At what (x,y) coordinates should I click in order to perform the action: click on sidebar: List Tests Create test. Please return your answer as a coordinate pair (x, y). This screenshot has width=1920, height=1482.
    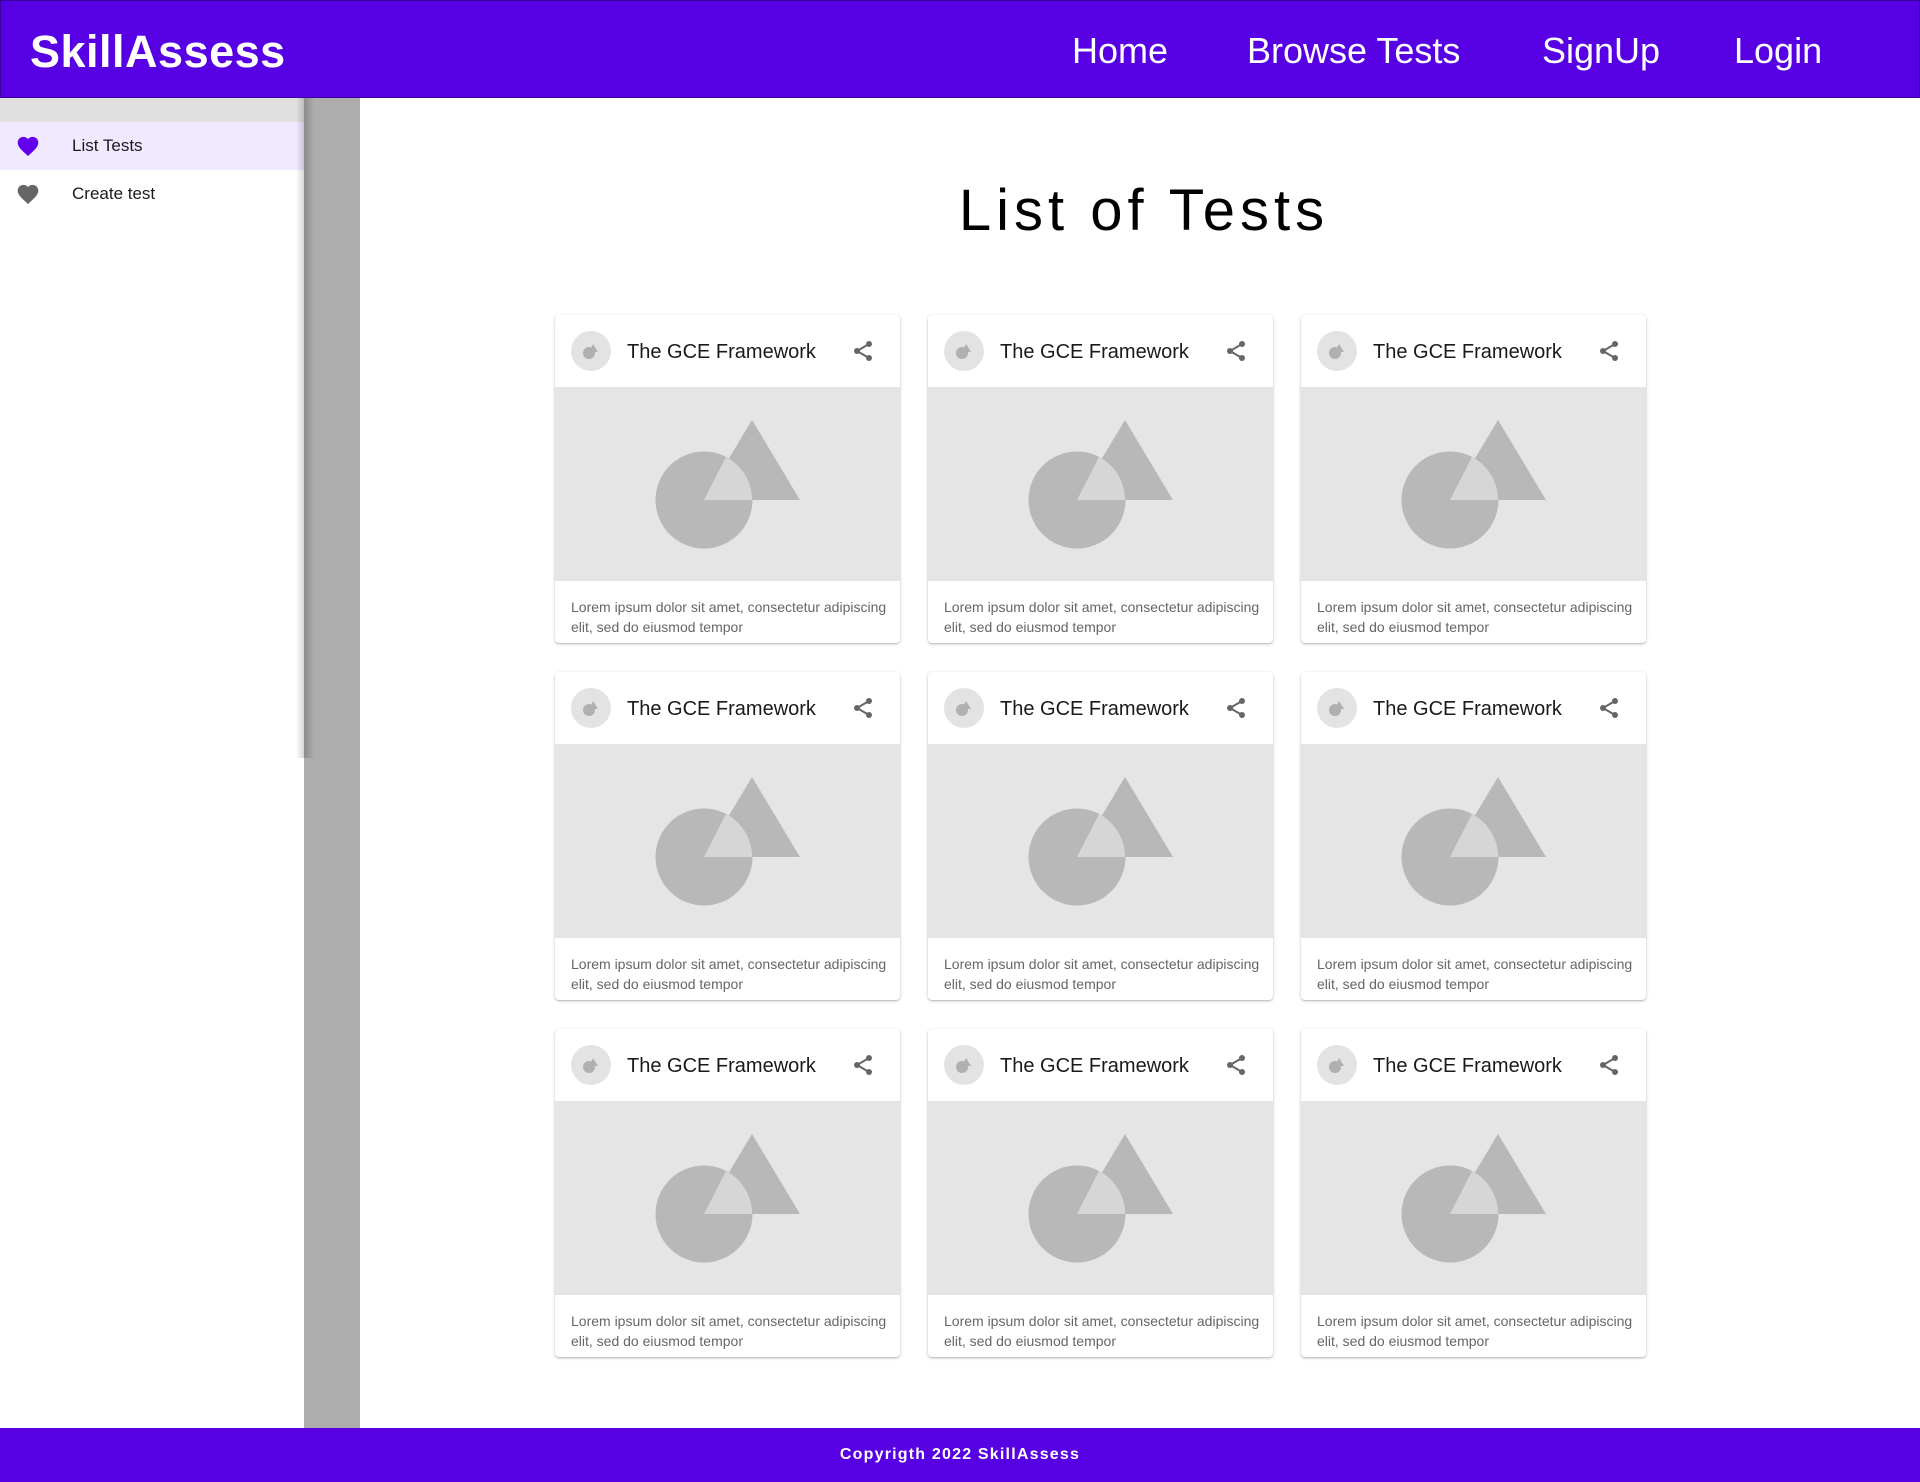
    Looking at the image, I should click on (152, 763).